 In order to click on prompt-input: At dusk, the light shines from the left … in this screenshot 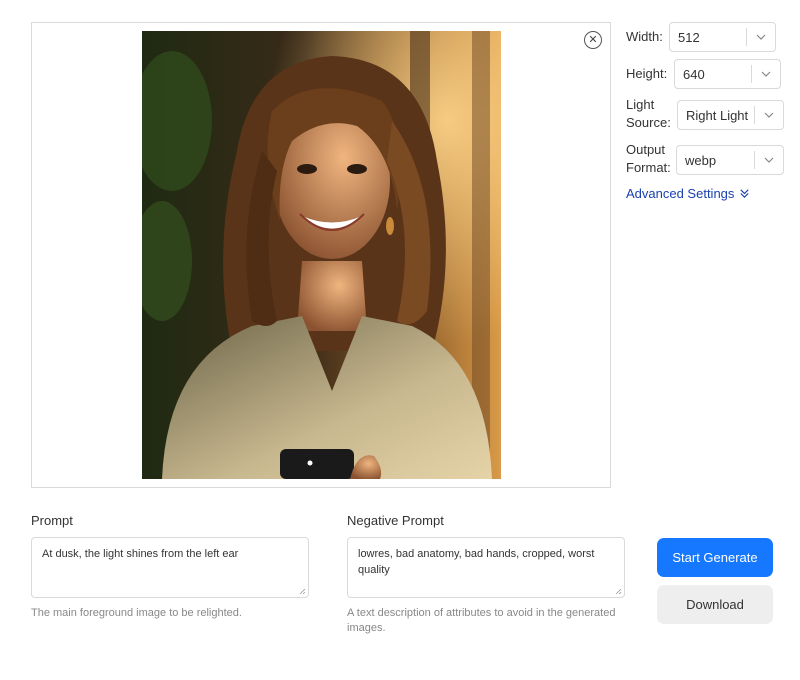, I will do `click(170, 567)`.